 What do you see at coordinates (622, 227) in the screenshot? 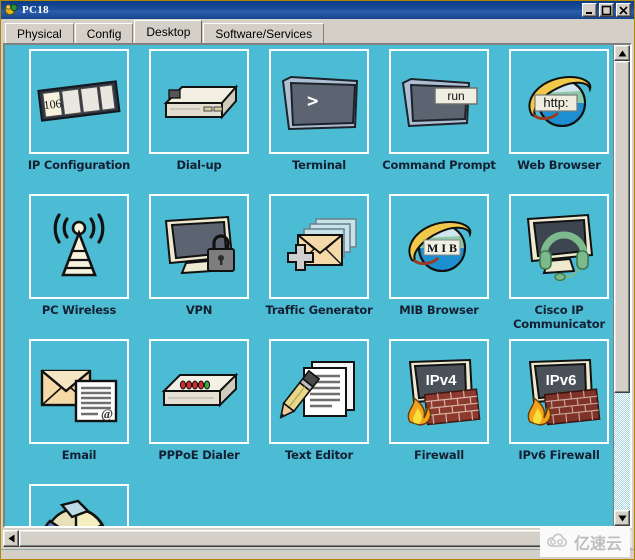
I see `vertical-scroll-thumb` at bounding box center [622, 227].